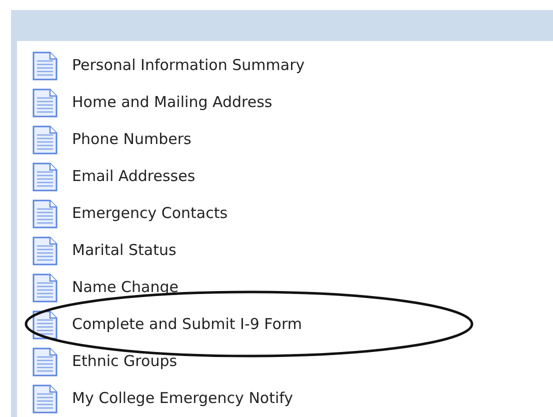 This screenshot has height=417, width=553. What do you see at coordinates (125, 361) in the screenshot?
I see `menu-link: Ethnic Groups` at bounding box center [125, 361].